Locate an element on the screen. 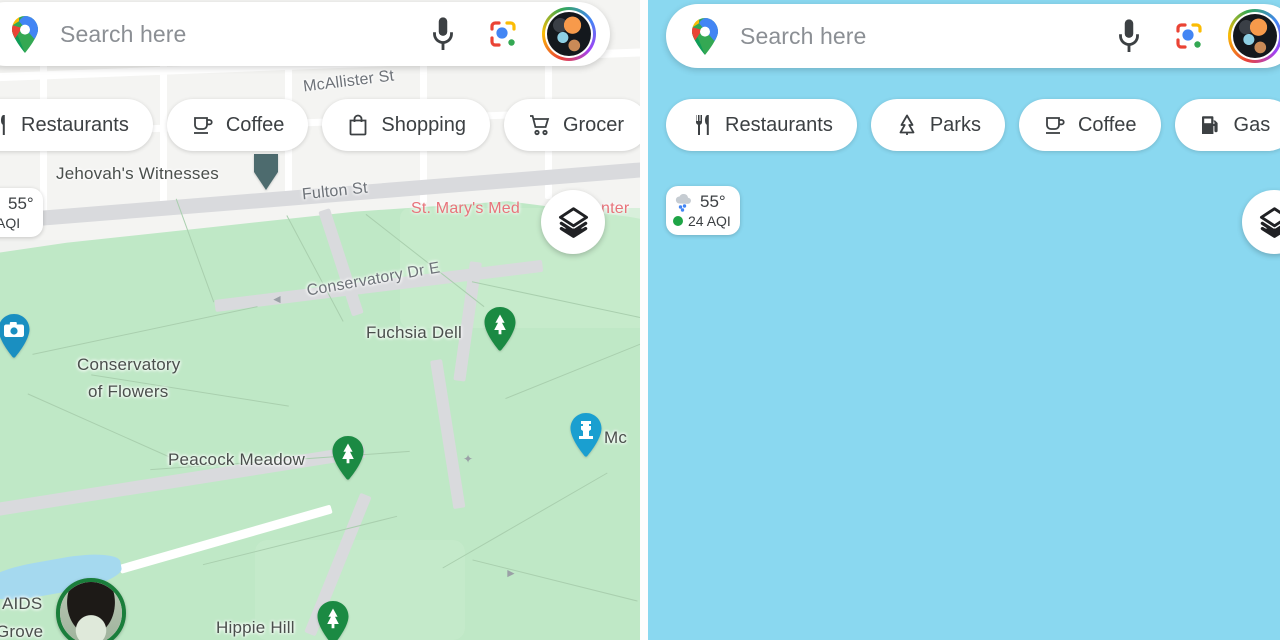  tree-icon is located at coordinates (907, 124).